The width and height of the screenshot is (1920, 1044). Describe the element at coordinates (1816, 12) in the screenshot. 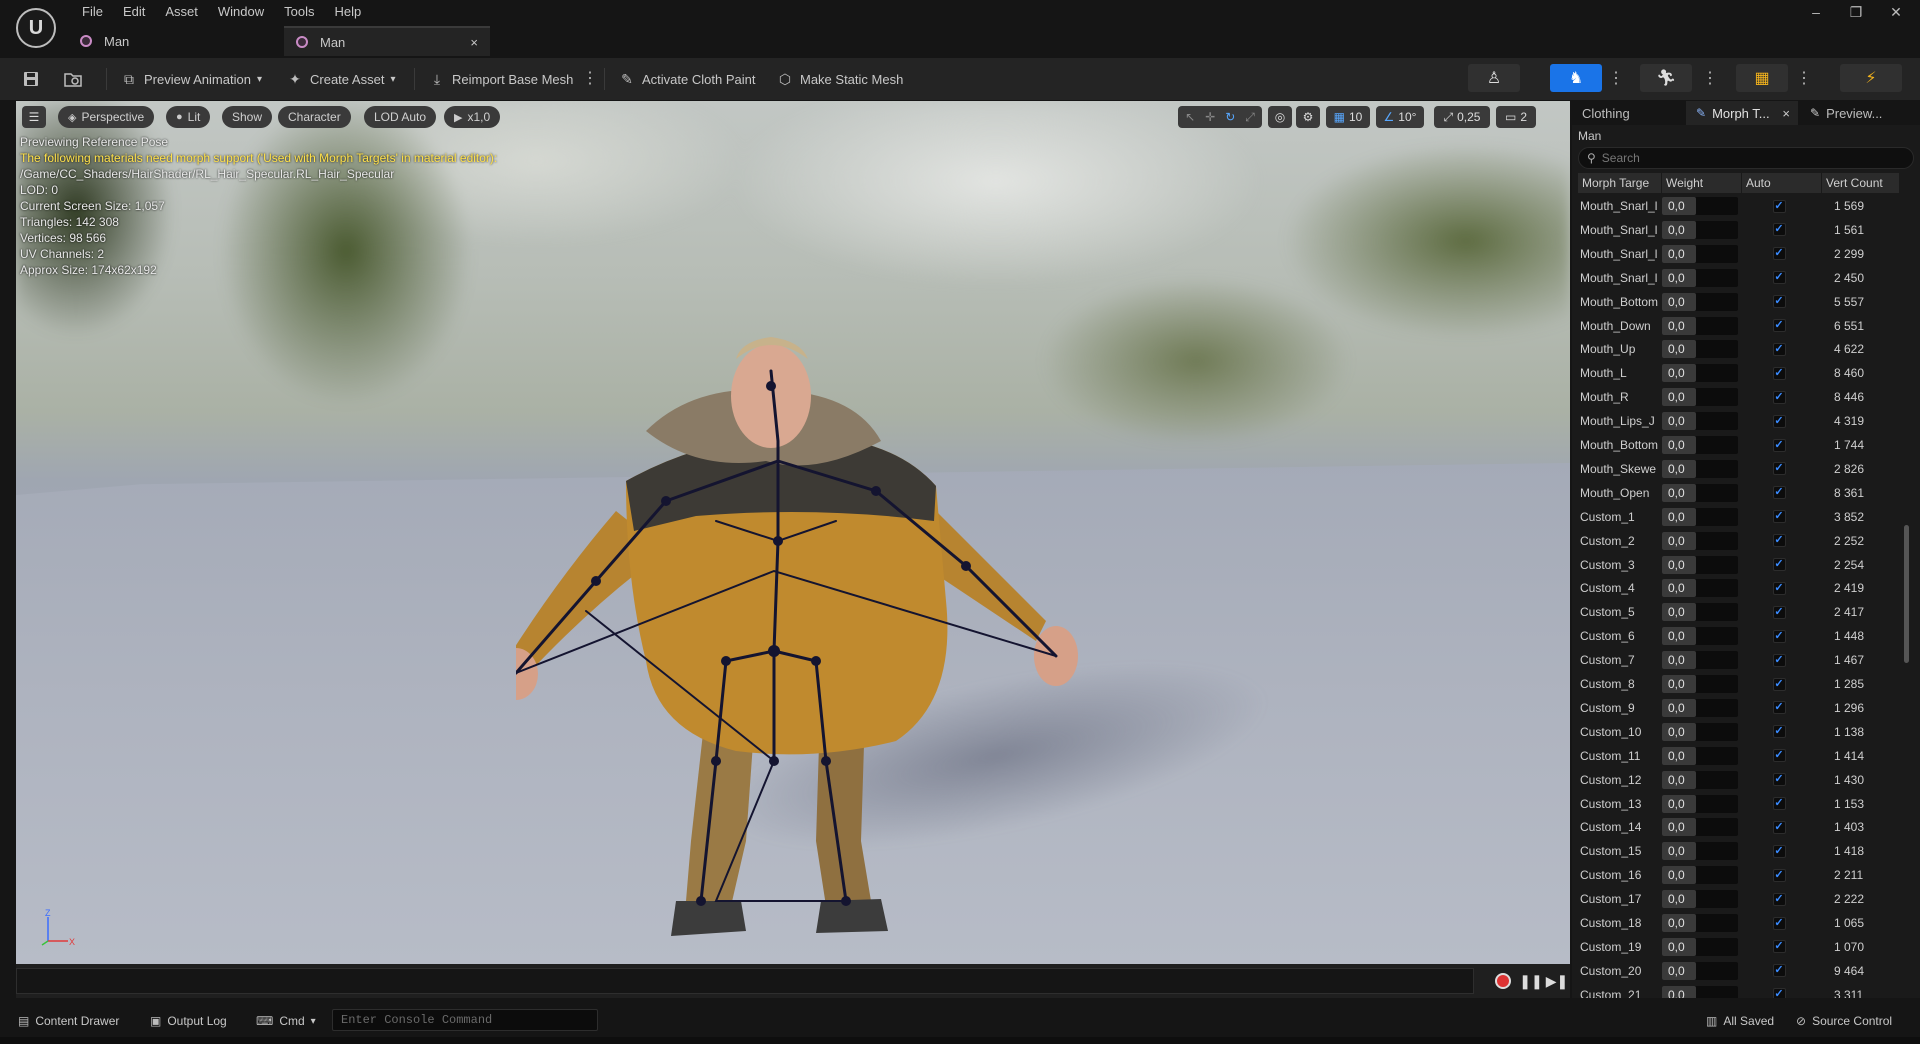

I see `minimize-icon: –` at that location.